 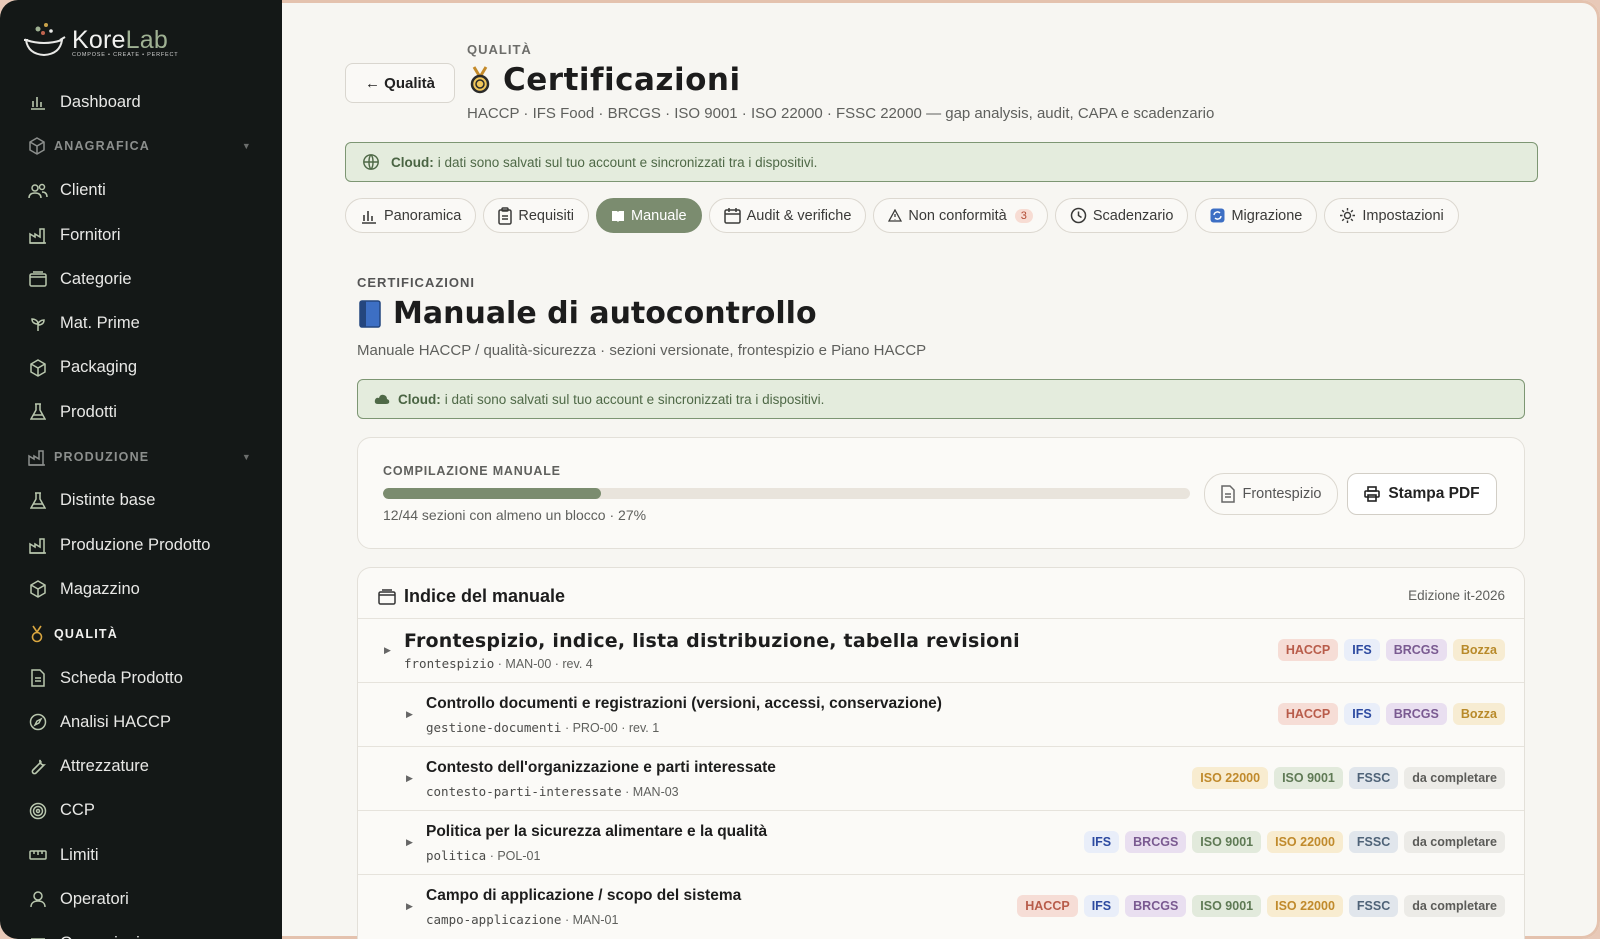 I want to click on sidebar-item-packaging: Packaging, so click(x=141, y=368).